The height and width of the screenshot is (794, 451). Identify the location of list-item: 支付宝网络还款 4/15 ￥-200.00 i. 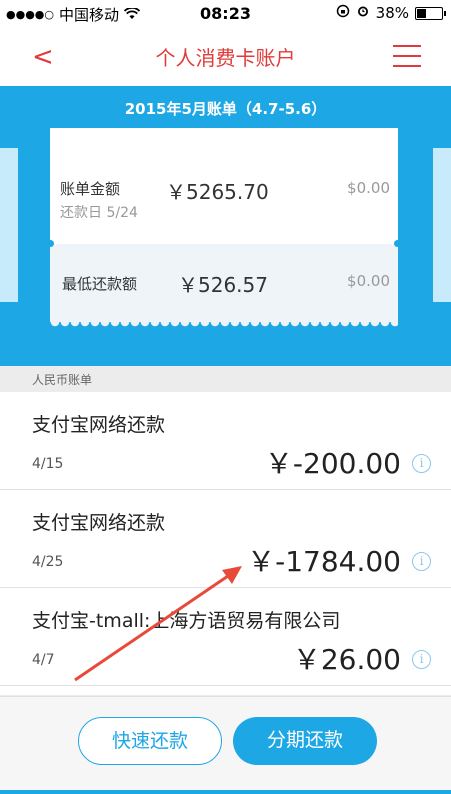
(225, 441).